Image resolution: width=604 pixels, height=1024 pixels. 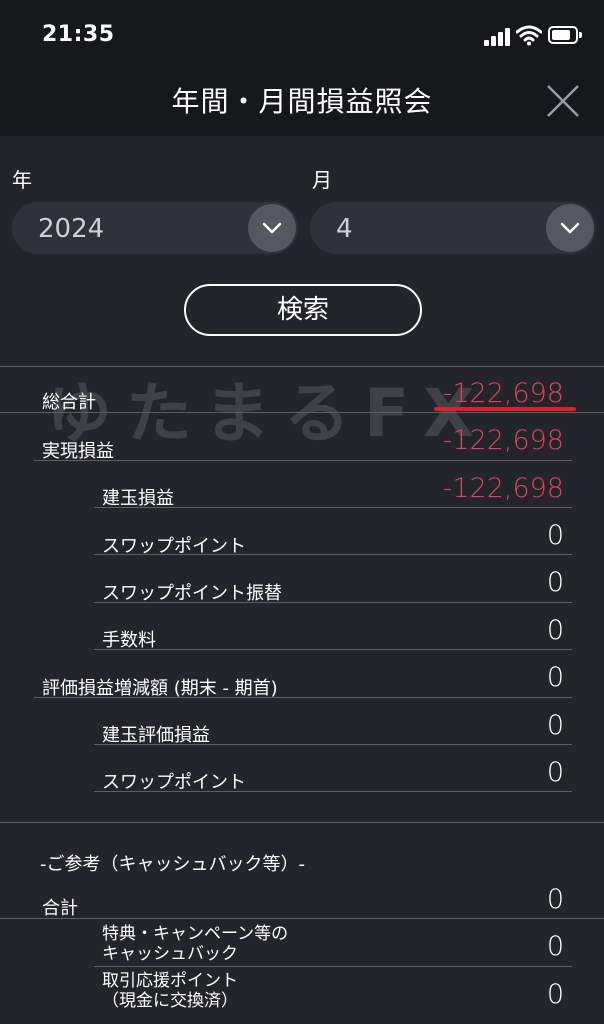 I want to click on header-bar: 21:35 年間・月間損益照会, so click(x=302, y=68).